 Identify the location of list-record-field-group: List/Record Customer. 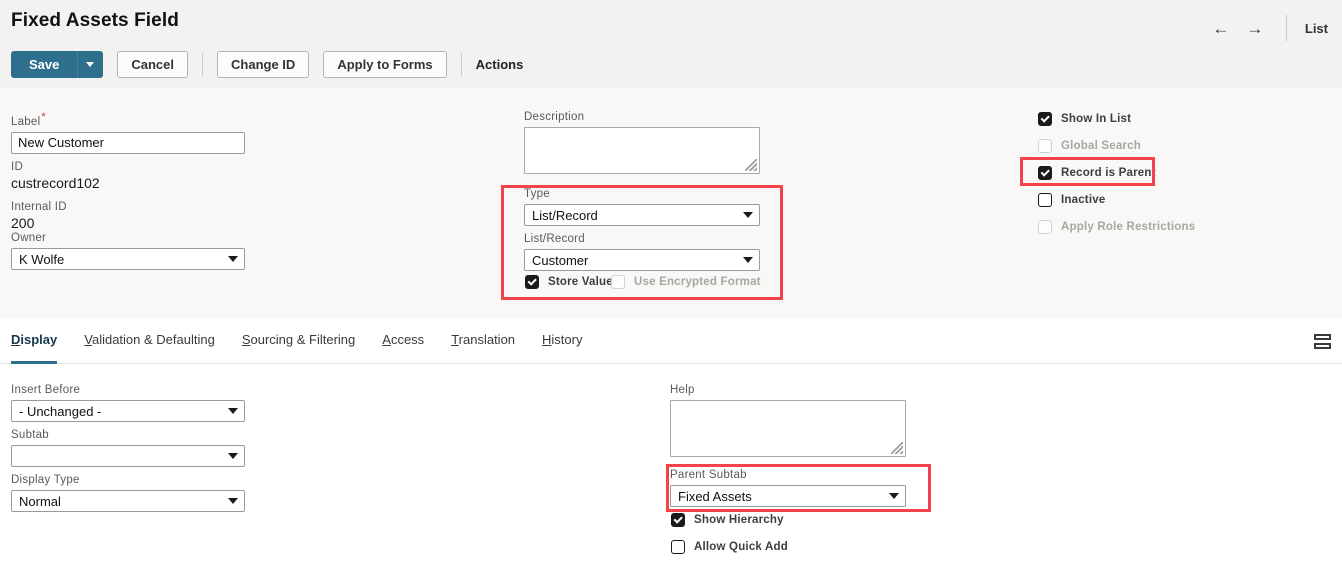
(642, 252).